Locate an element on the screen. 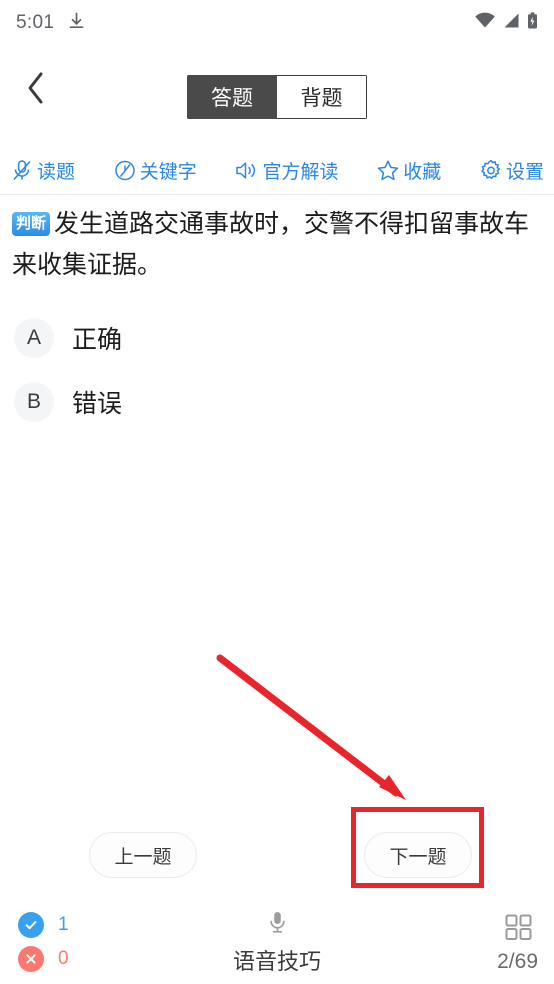  option-b: B 错误 is located at coordinates (277, 402).